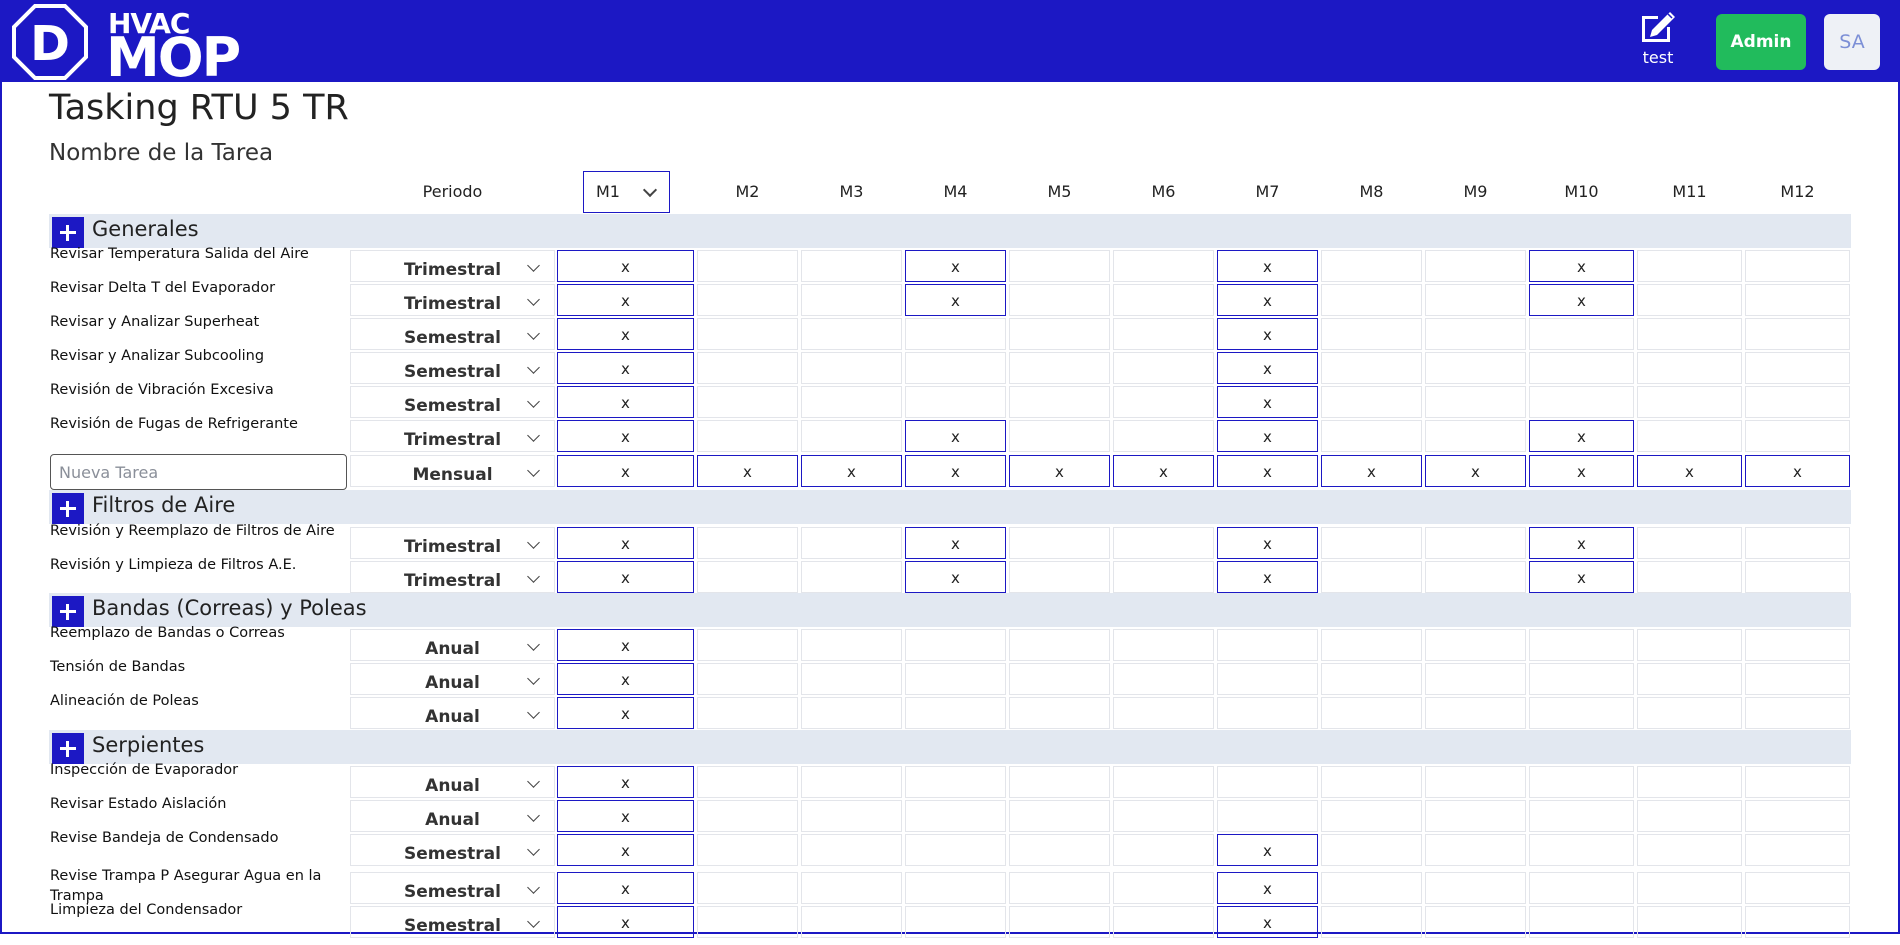  Describe the element at coordinates (747, 471) in the screenshot. I see `month-cell-m2: x` at that location.